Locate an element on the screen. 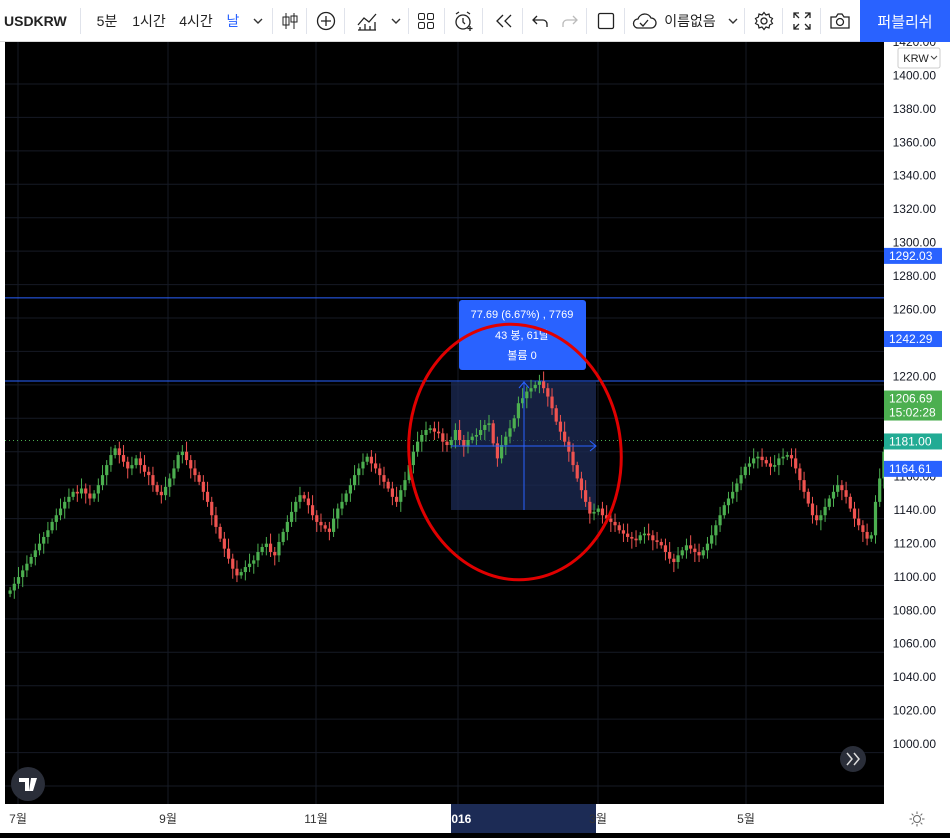  rewind-icon is located at coordinates (504, 21).